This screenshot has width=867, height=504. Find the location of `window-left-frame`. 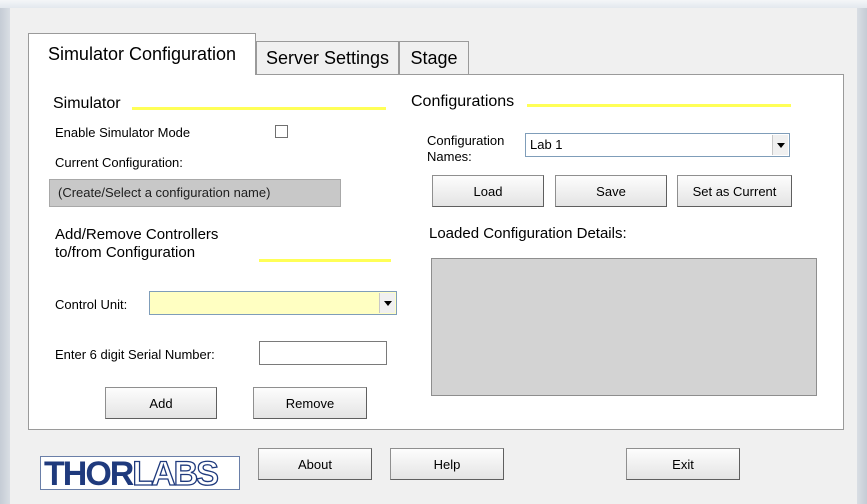

window-left-frame is located at coordinates (5, 256).